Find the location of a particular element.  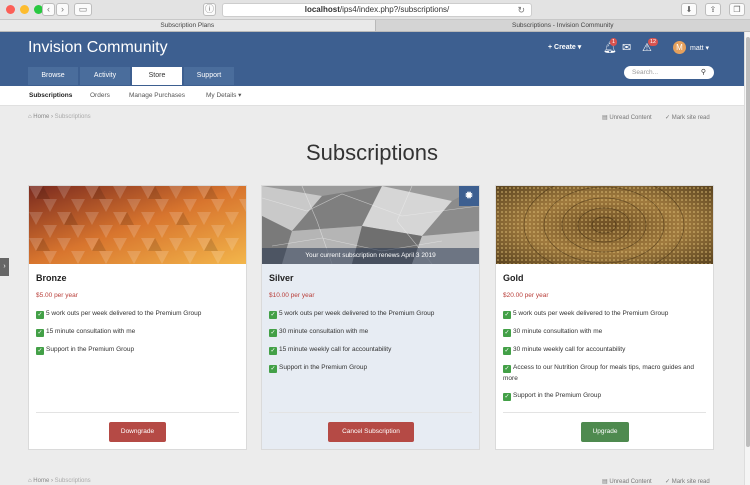

search-input: Search... ⚲ is located at coordinates (669, 72).